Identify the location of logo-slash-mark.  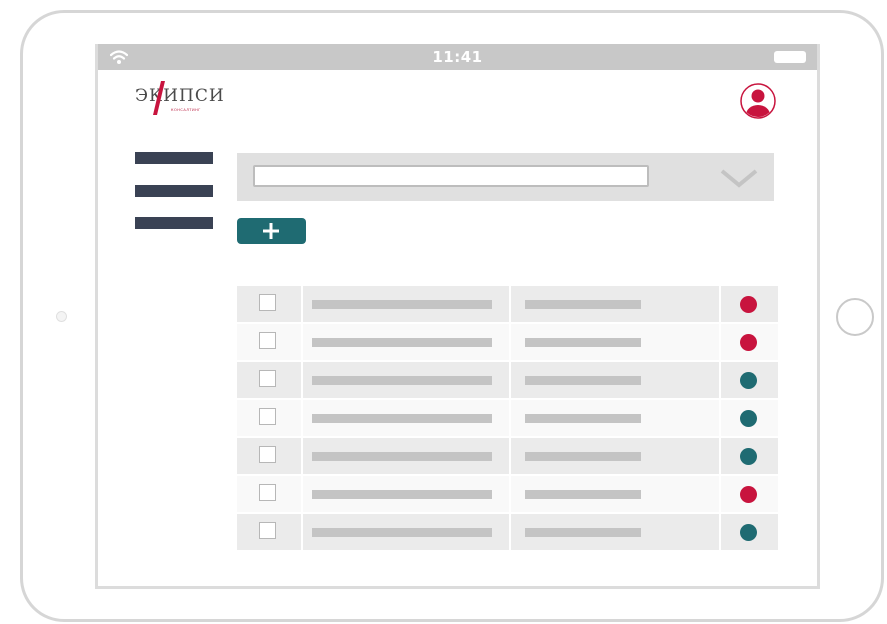
(159, 98).